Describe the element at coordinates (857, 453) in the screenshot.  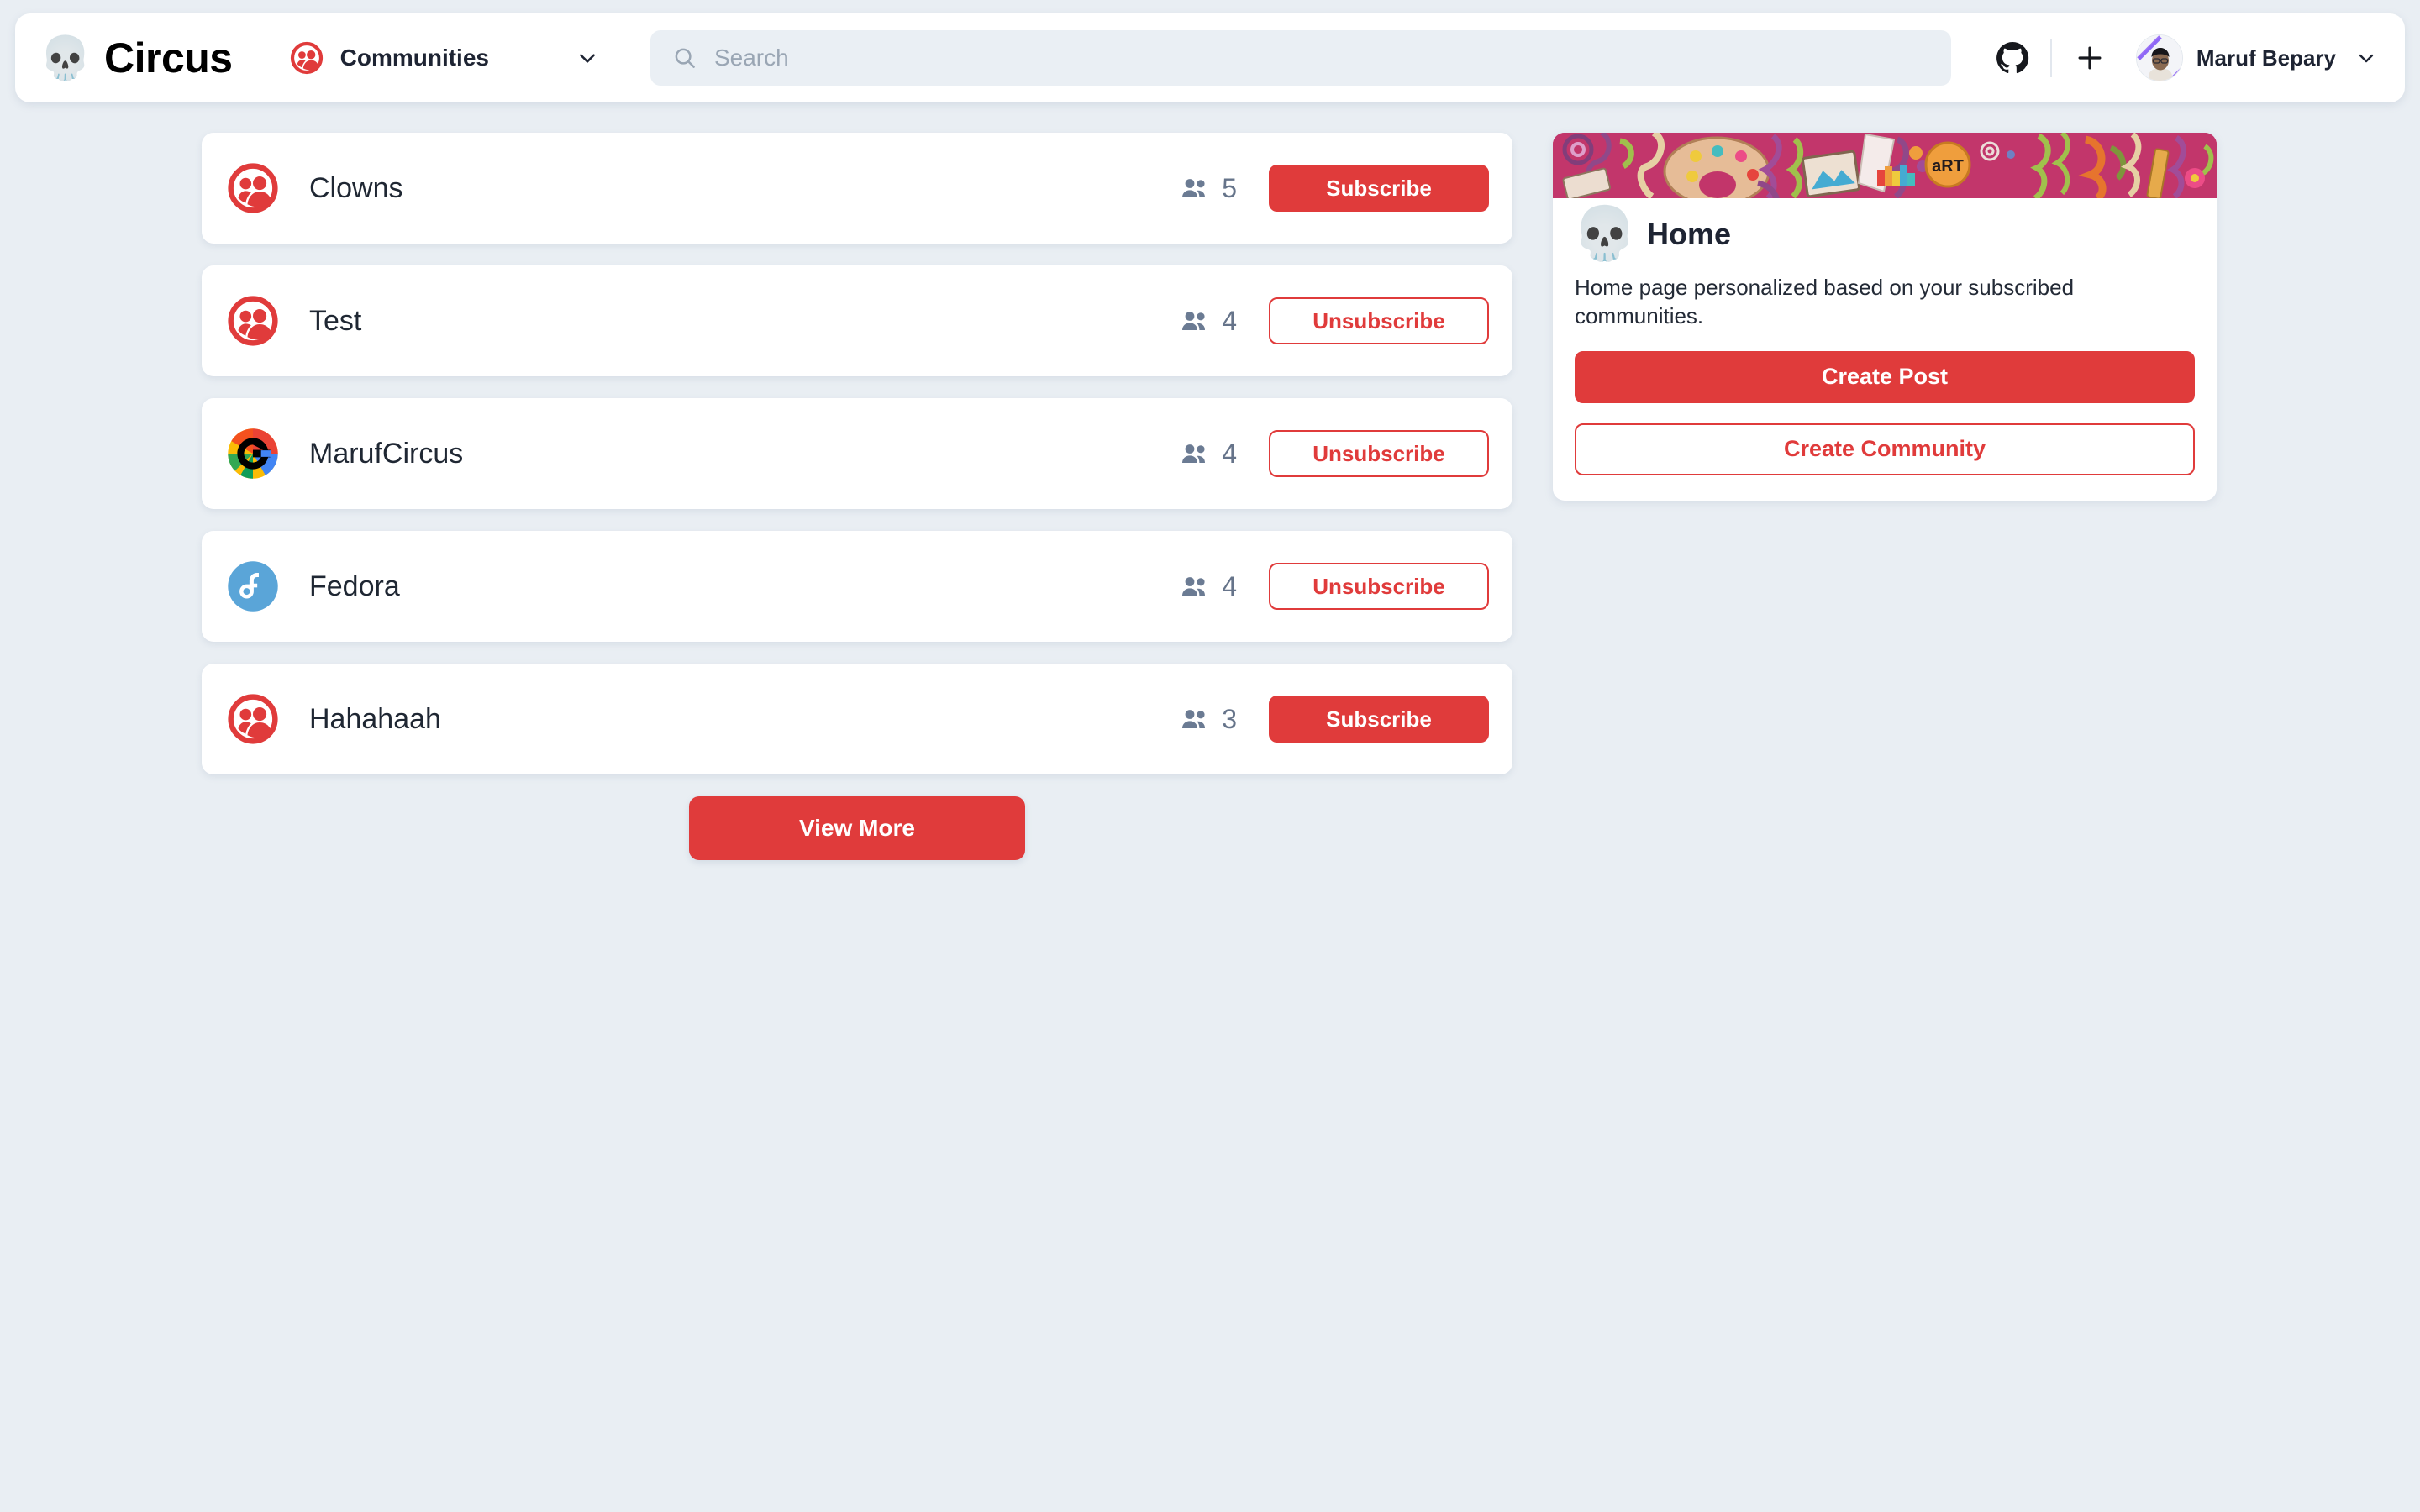
I see `community-row: MarufCircus 4 Unsubscribe` at that location.